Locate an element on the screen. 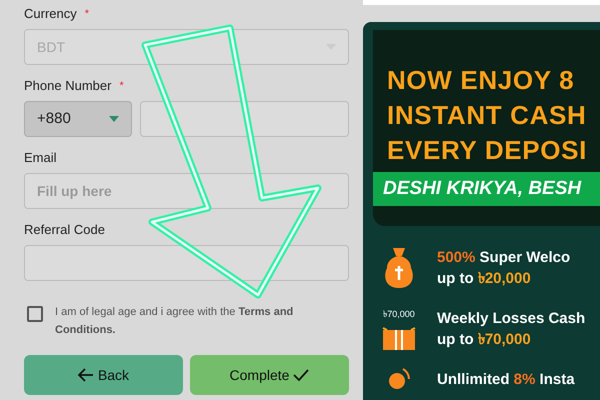 This screenshot has height=400, width=600. back-button: Back is located at coordinates (103, 375).